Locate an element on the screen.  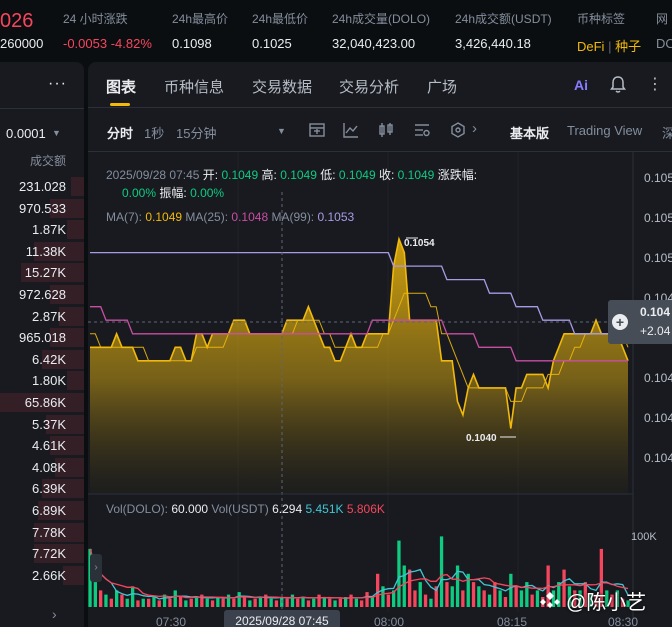
time-axis-tick: 08:00 is located at coordinates (389, 621).